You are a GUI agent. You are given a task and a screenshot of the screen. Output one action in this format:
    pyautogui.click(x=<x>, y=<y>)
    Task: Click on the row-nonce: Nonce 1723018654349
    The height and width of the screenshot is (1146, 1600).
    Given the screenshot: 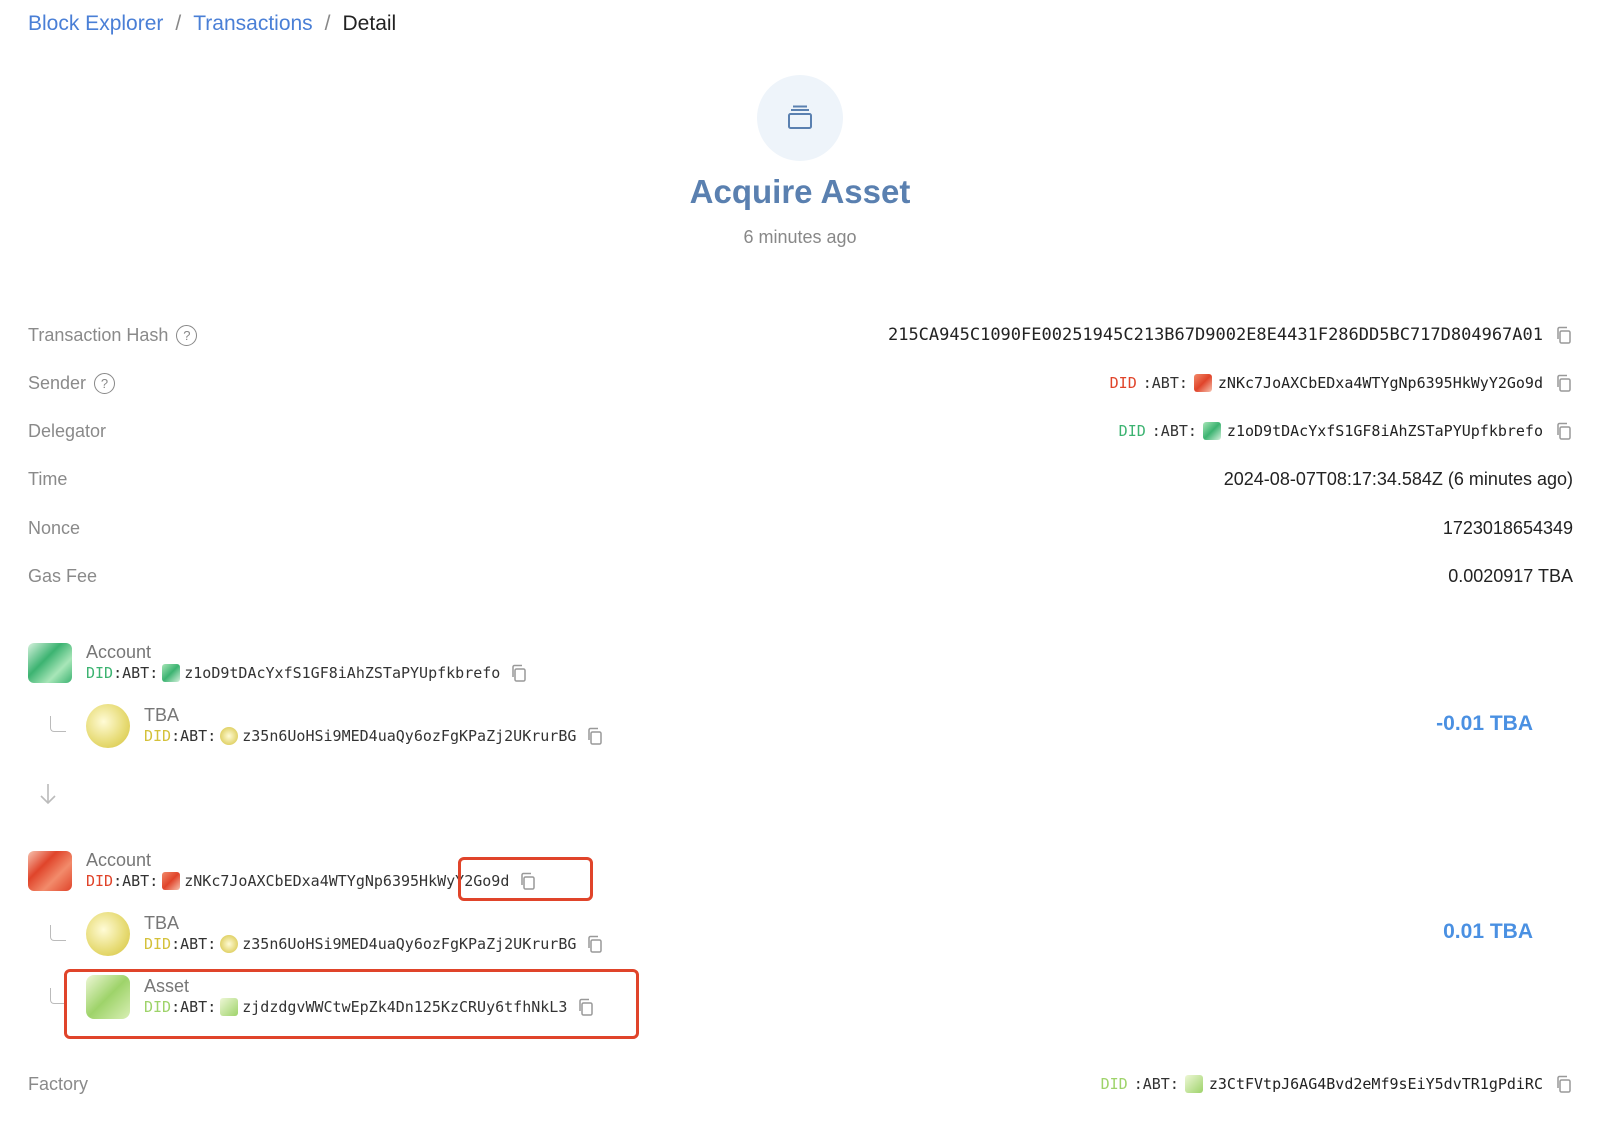 What is the action you would take?
    pyautogui.click(x=800, y=528)
    